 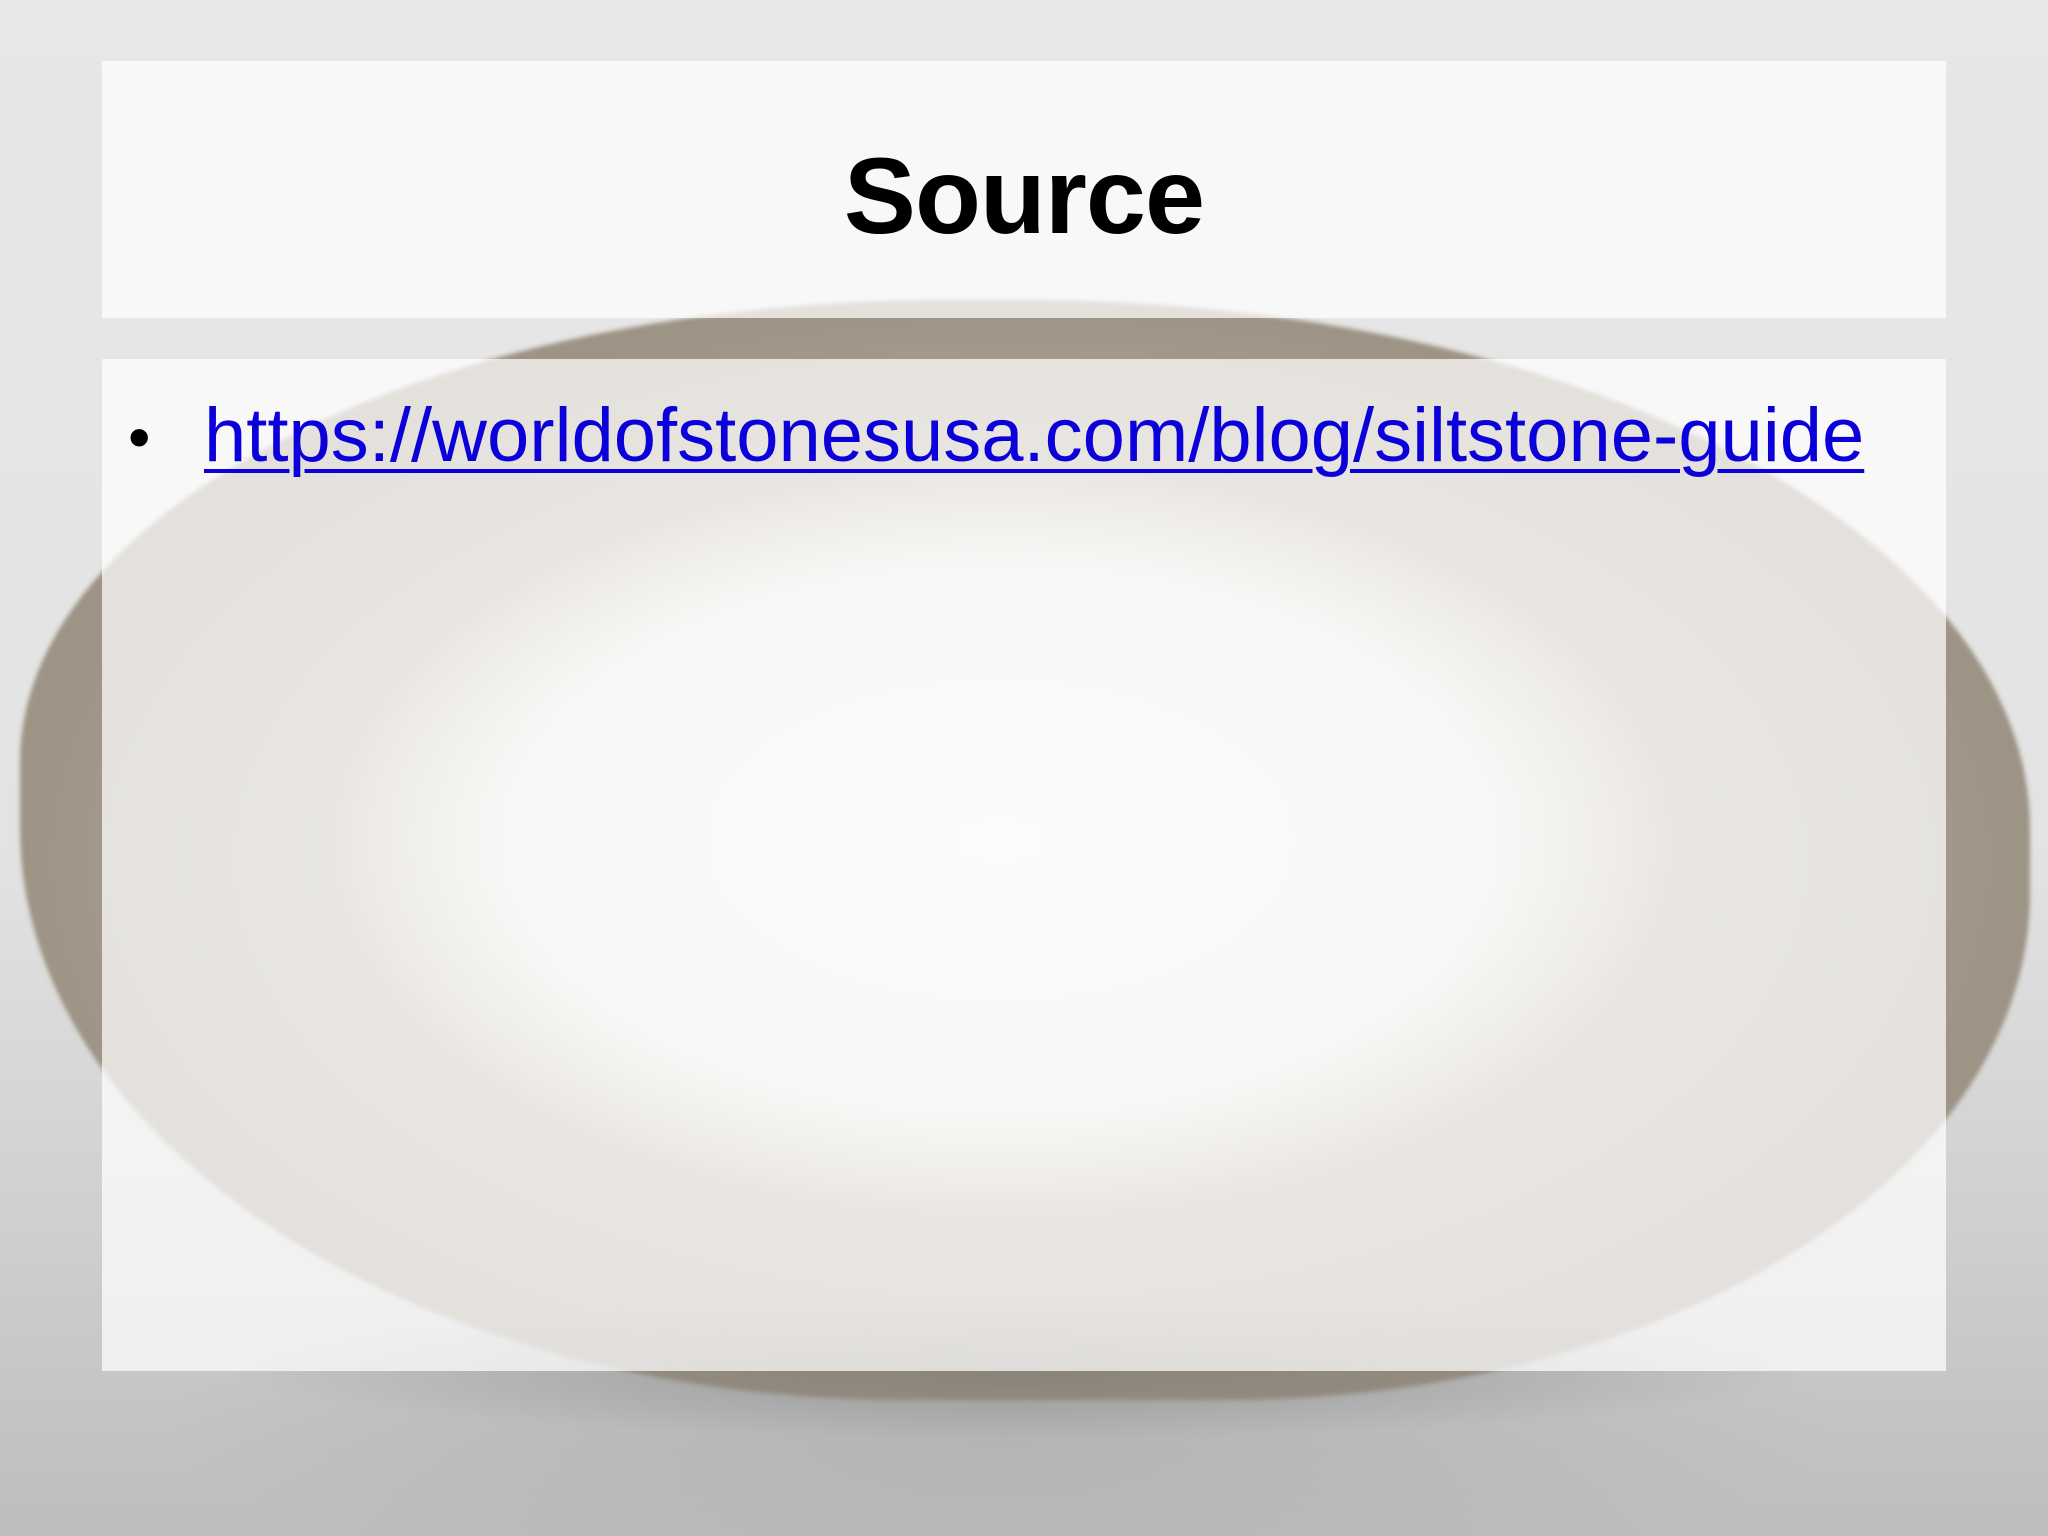 I want to click on page-title: Source, so click(x=1024, y=195).